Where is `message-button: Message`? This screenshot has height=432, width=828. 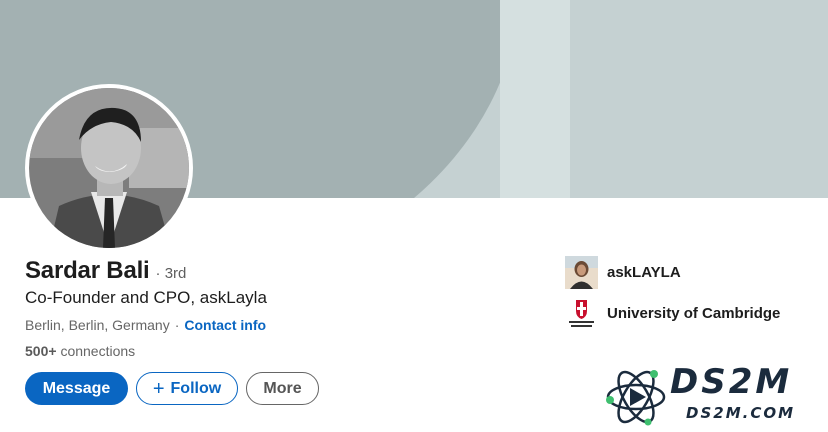
message-button: Message is located at coordinates (76, 388).